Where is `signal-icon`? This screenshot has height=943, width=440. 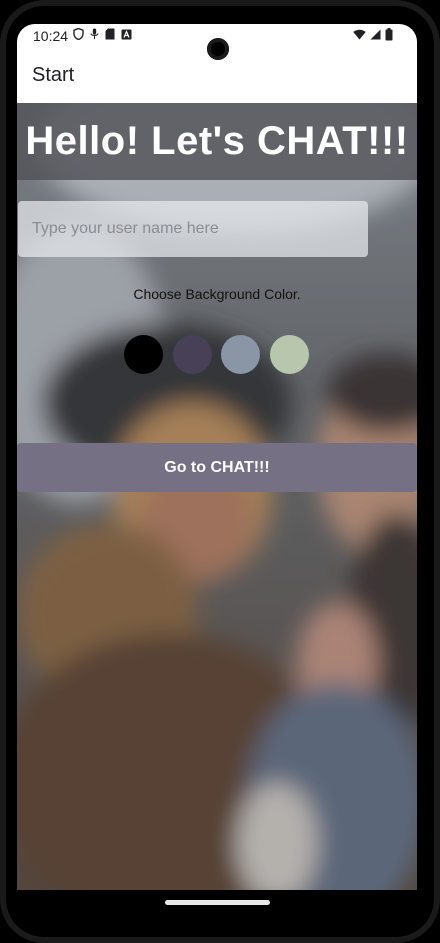 signal-icon is located at coordinates (375, 34).